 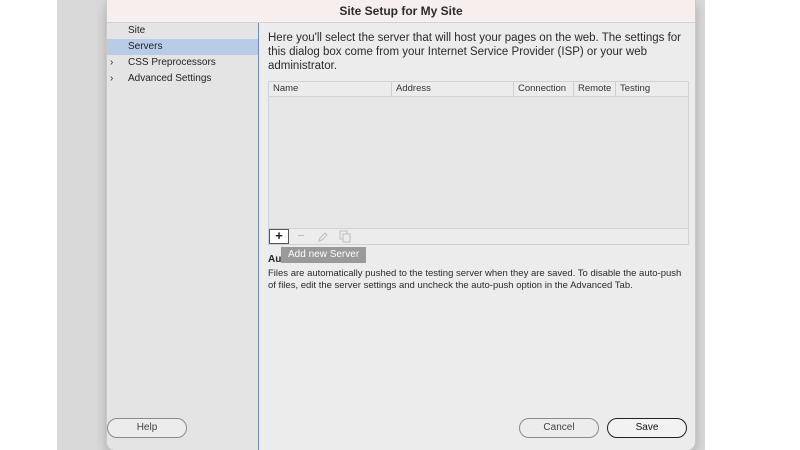 What do you see at coordinates (301, 236) in the screenshot?
I see `remove-server-button: −` at bounding box center [301, 236].